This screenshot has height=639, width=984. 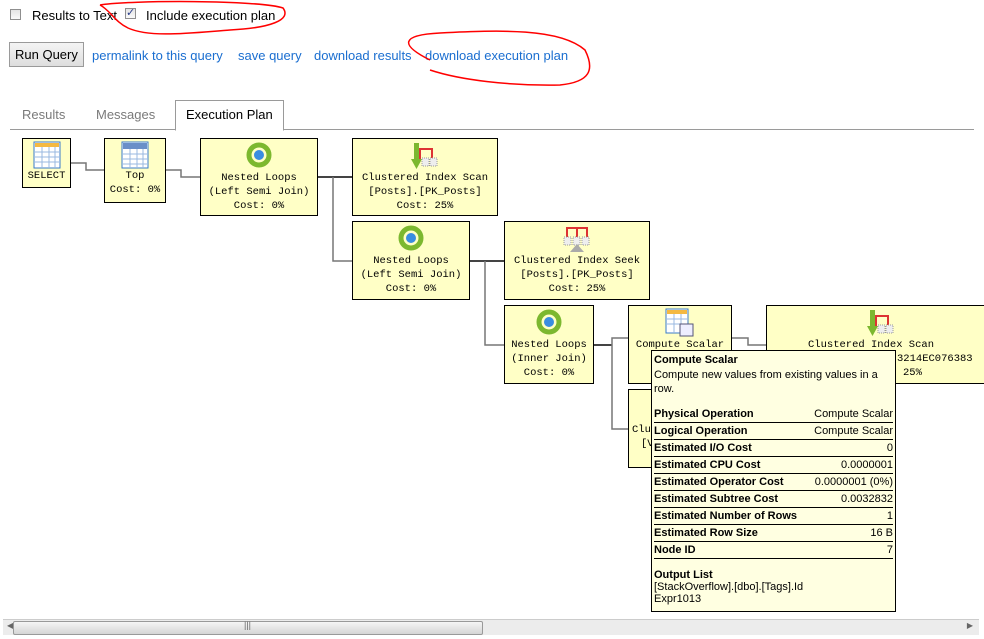 What do you see at coordinates (889, 550) in the screenshot?
I see `property-value: 7` at bounding box center [889, 550].